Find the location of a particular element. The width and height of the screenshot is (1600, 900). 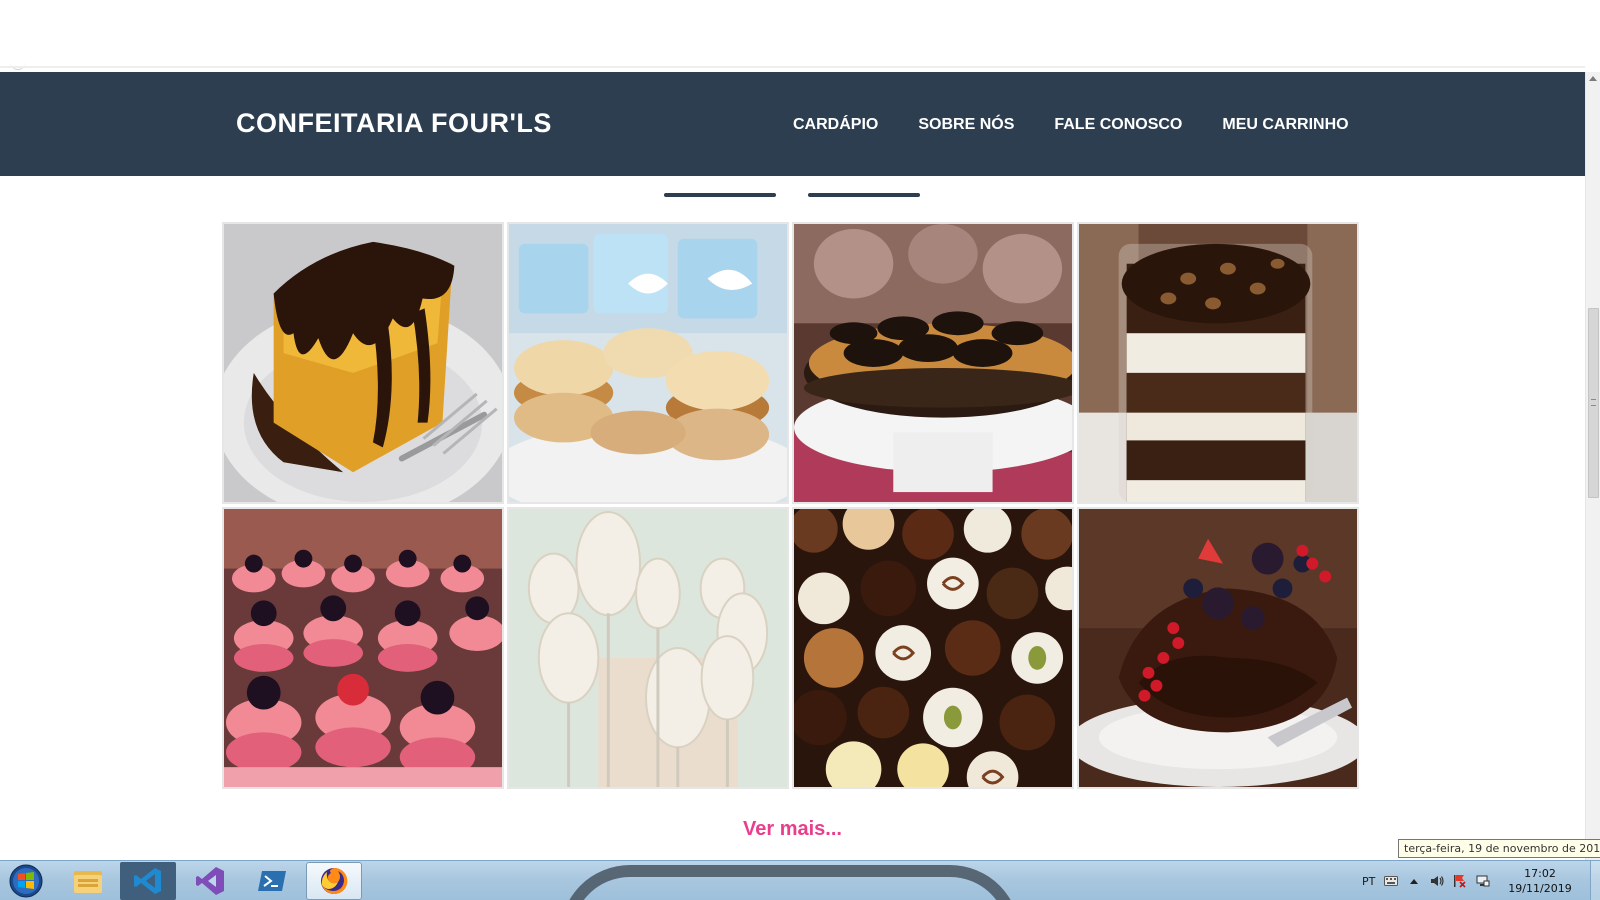

taskbar-app-vscode is located at coordinates (148, 881).